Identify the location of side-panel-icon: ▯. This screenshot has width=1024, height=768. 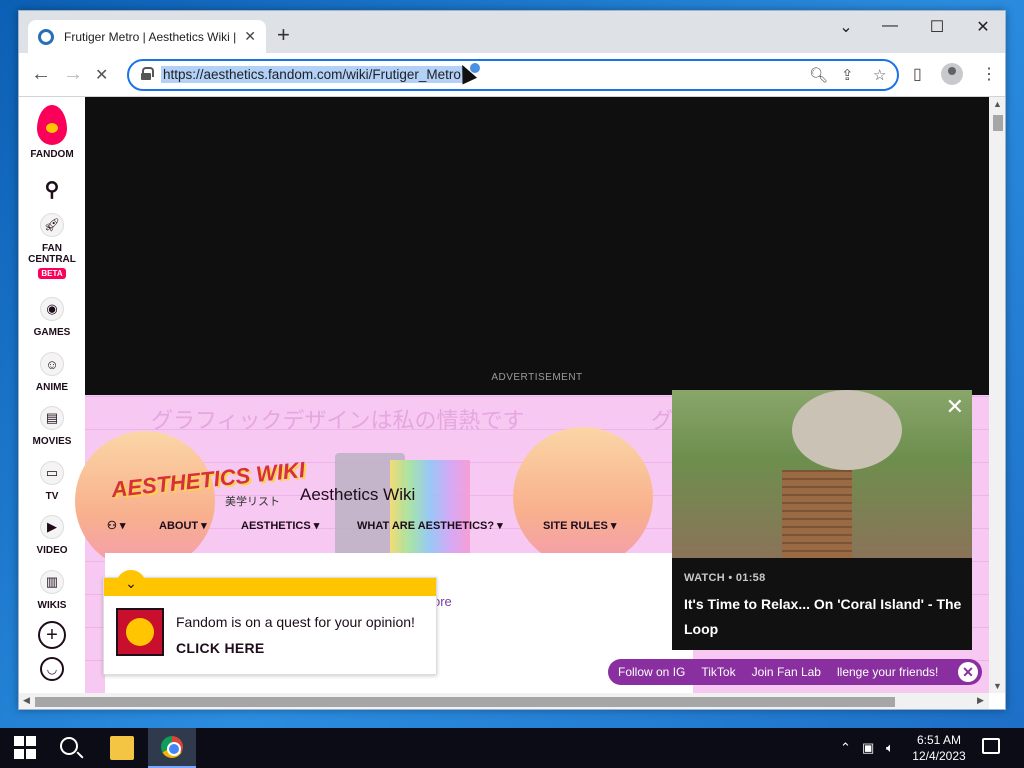
(917, 74).